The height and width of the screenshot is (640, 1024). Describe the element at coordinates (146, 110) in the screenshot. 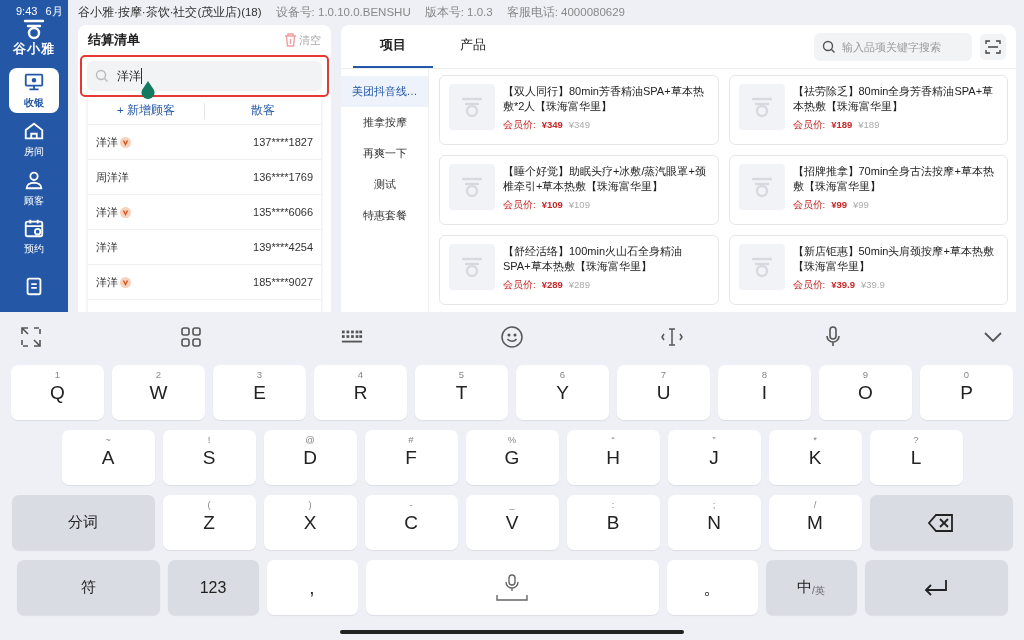

I see `add-customer-button: + 新增顾客` at that location.